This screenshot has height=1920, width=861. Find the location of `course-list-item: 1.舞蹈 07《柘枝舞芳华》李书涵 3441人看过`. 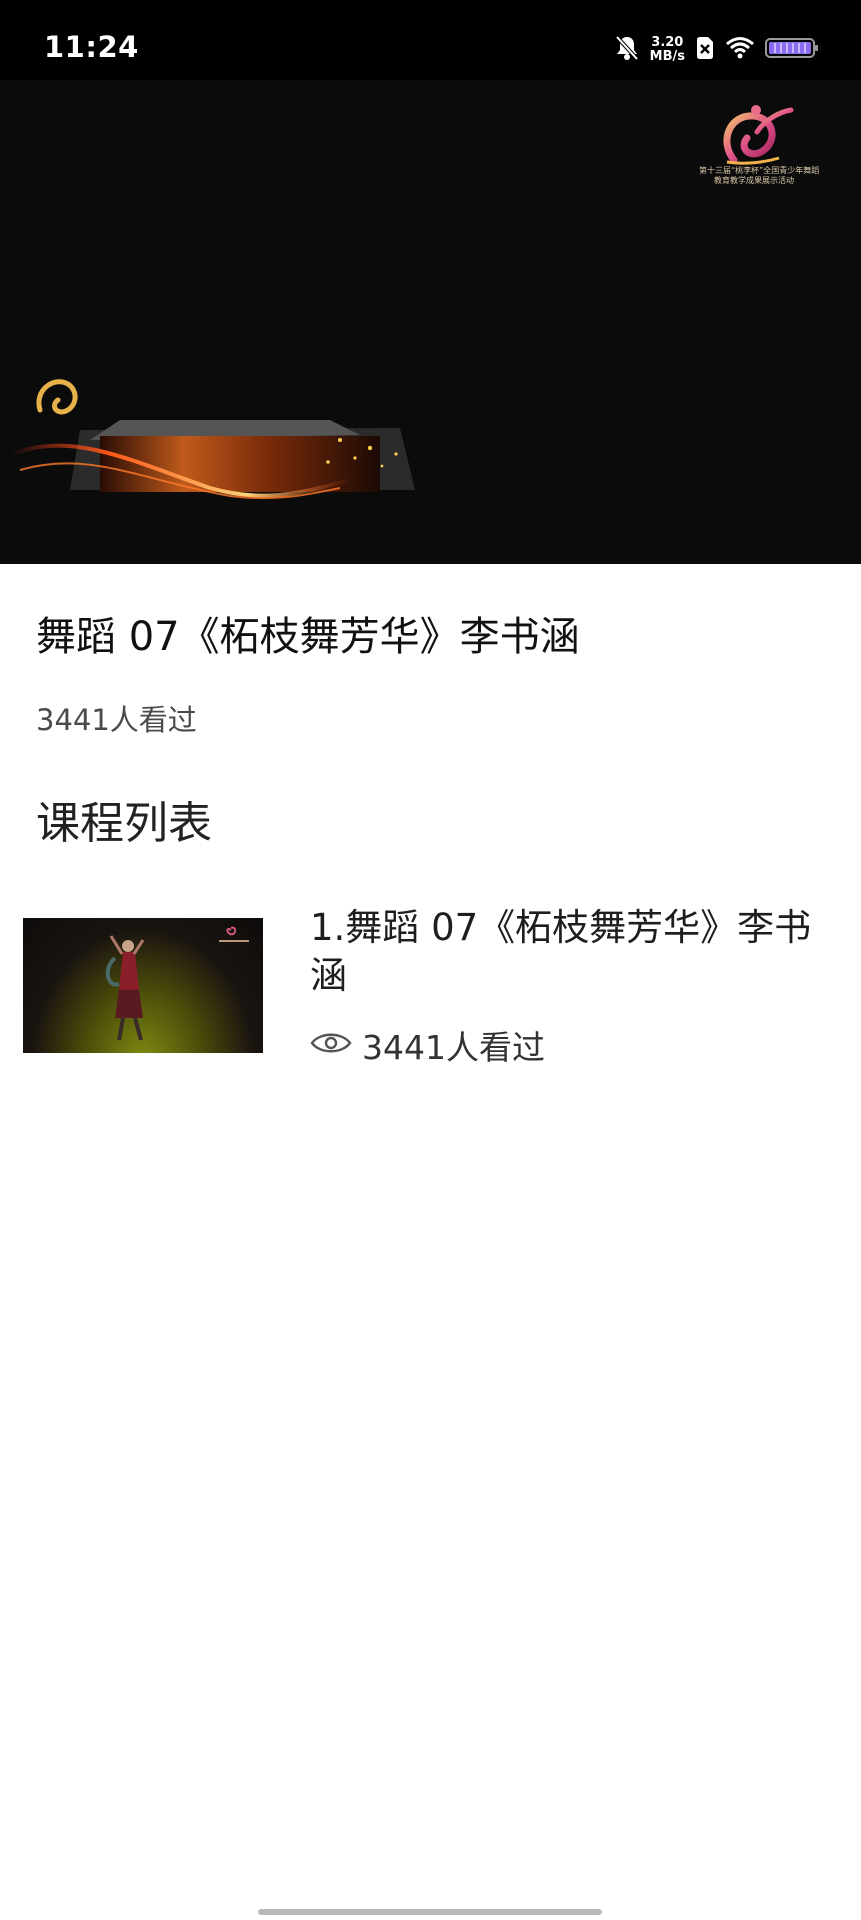

course-list-item: 1.舞蹈 07《柘枝舞芳华》李书涵 3441人看过 is located at coordinates (430, 980).